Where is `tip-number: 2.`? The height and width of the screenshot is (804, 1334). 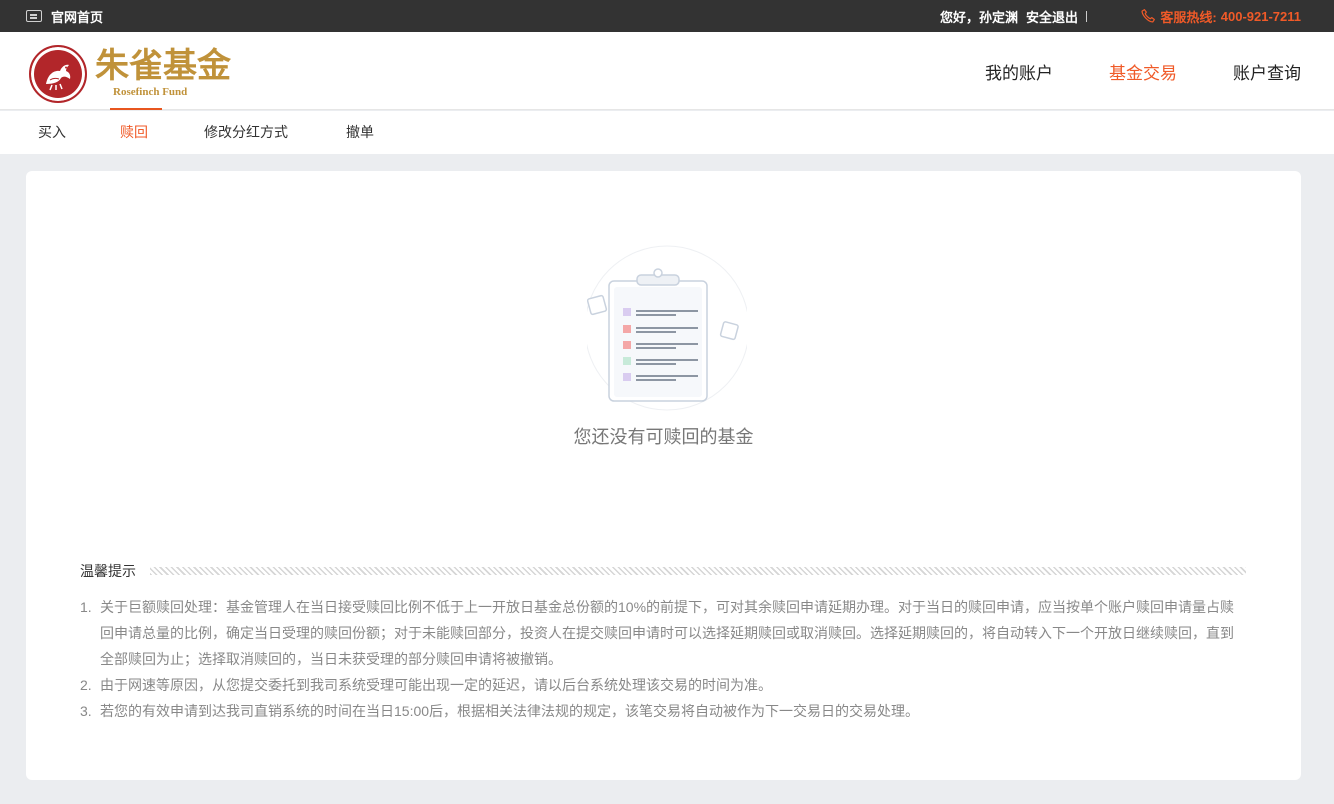
tip-number: 2. is located at coordinates (86, 685).